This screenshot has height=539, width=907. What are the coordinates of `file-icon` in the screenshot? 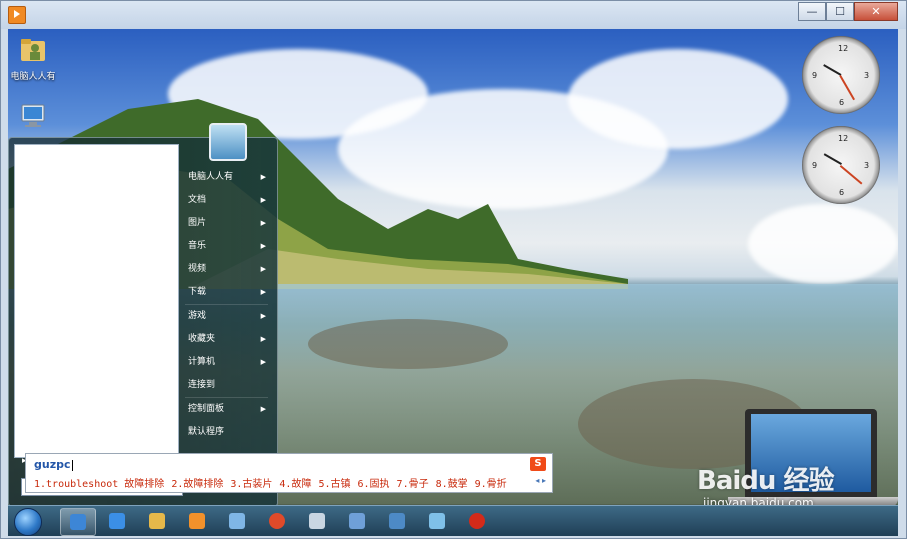 It's located at (317, 521).